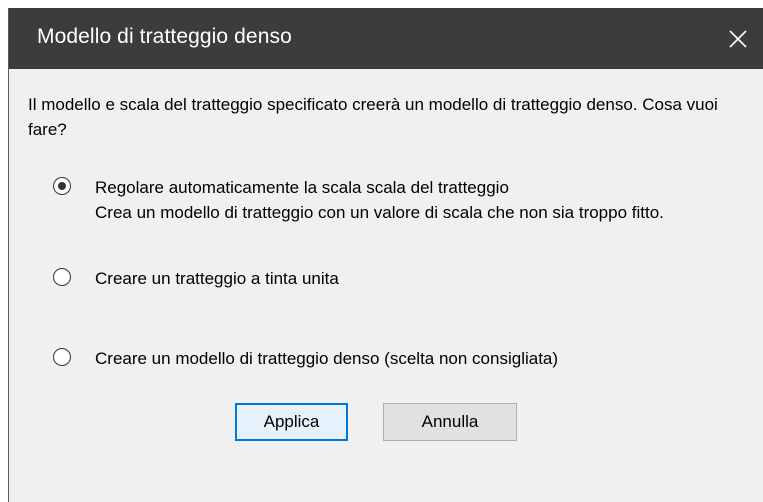  What do you see at coordinates (62, 357) in the screenshot?
I see `radio-dense-hatch` at bounding box center [62, 357].